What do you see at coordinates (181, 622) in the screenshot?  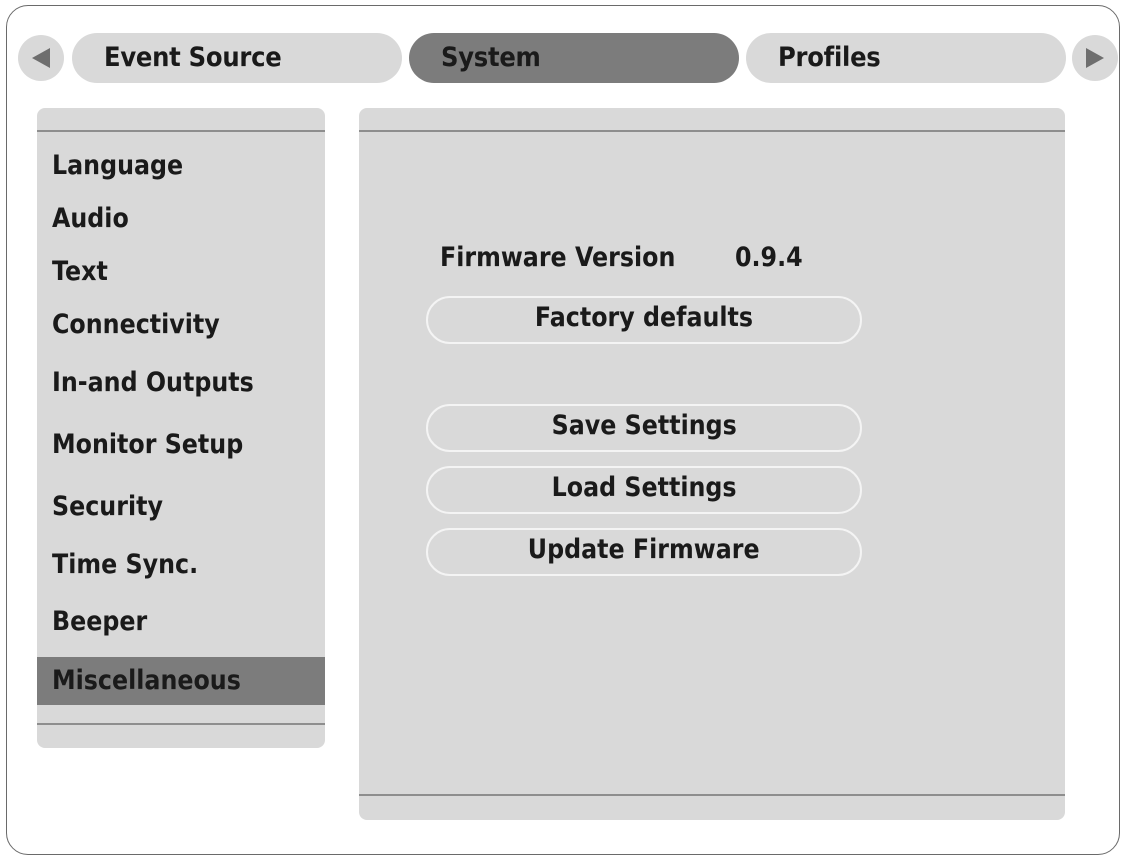 I see `sidebar-item-beeper: Beeper` at bounding box center [181, 622].